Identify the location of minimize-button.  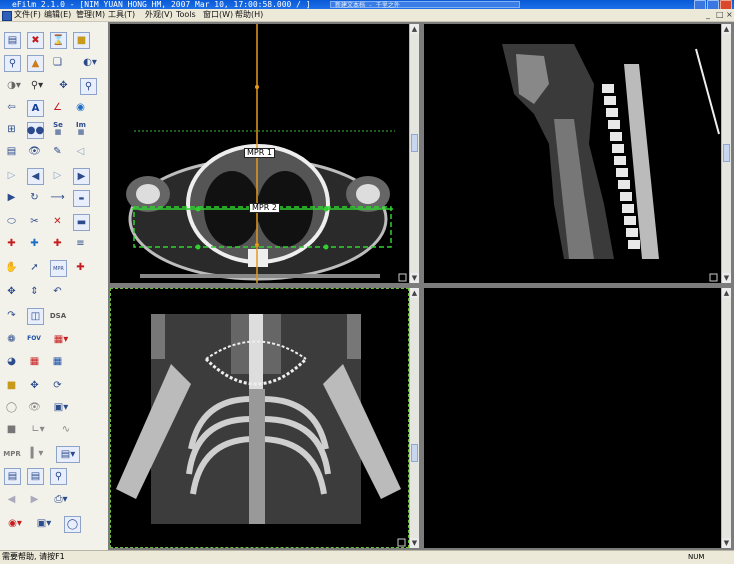
(700, 4).